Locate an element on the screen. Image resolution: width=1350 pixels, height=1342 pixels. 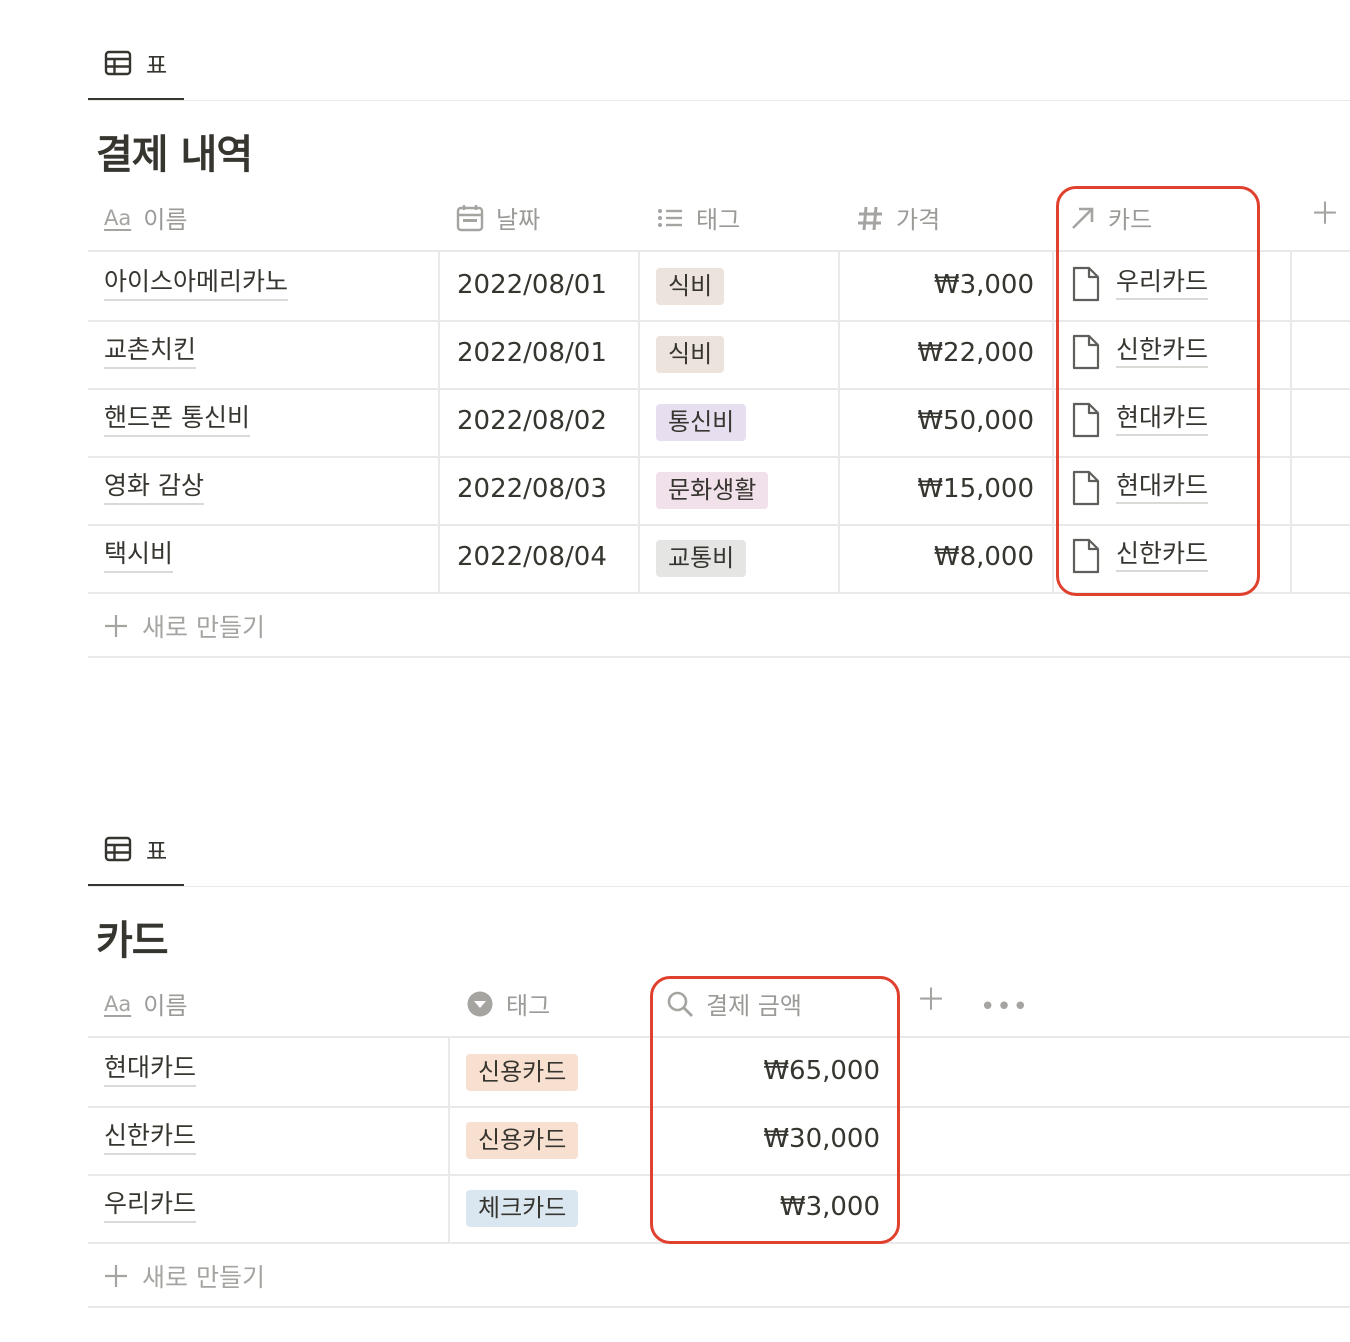
database-title: 카드 is located at coordinates (132, 941).